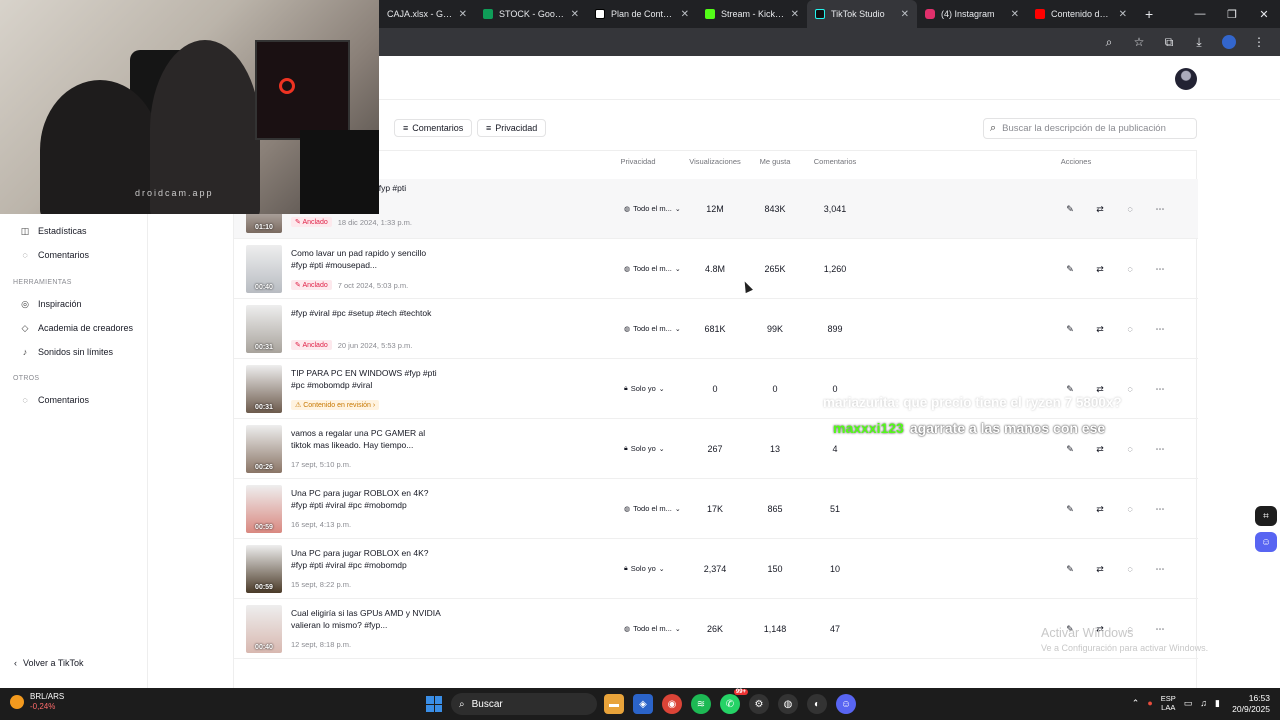  Describe the element at coordinates (427, 14) in the screenshot. I see `browser-tab: CAJA.xlsx - Googl ✕` at that location.